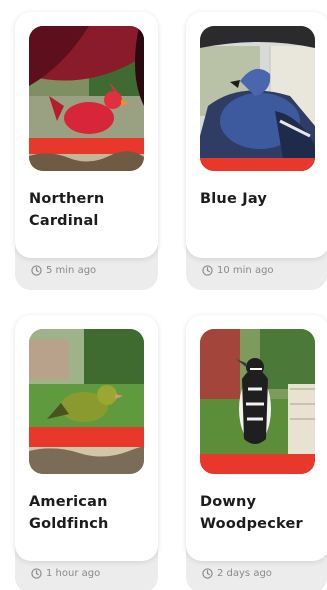 Image resolution: width=327 pixels, height=590 pixels. Describe the element at coordinates (73, 573) in the screenshot. I see `sighting-time-text: 1 hour ago` at that location.